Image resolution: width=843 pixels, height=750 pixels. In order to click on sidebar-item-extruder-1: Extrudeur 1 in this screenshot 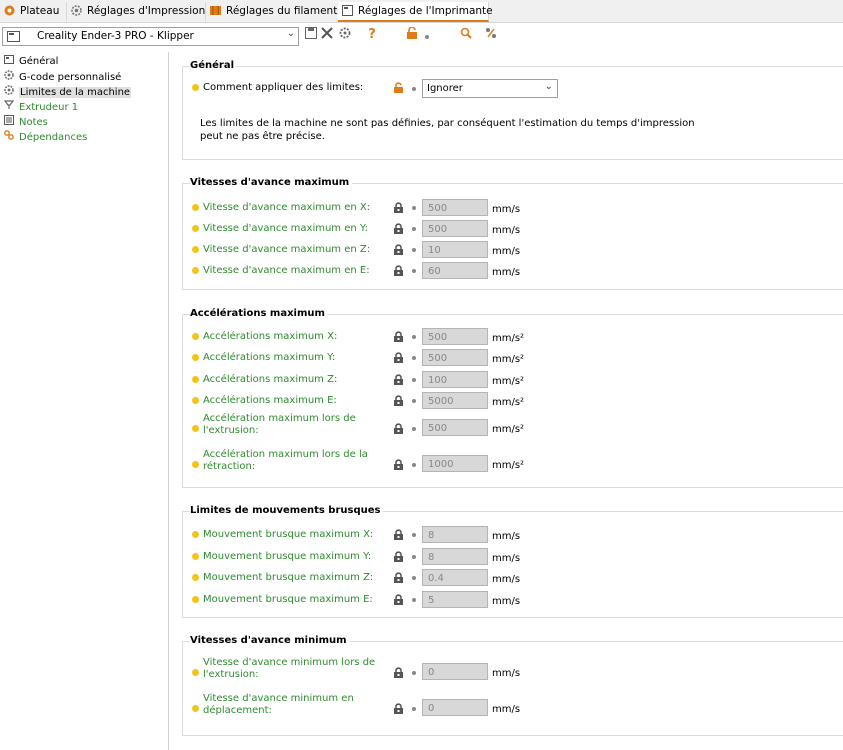, I will do `click(40, 107)`.